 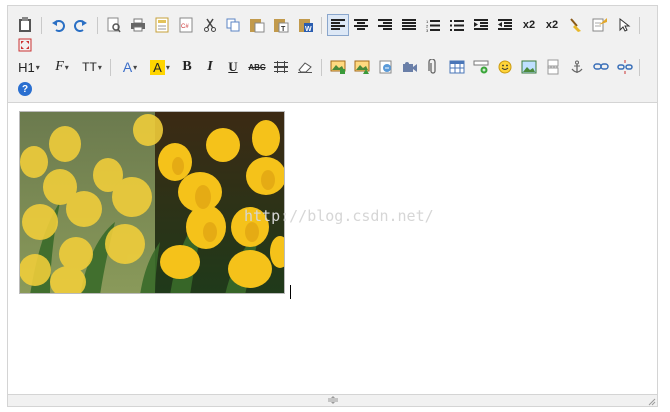 I want to click on page-break-button, so click(x=553, y=67).